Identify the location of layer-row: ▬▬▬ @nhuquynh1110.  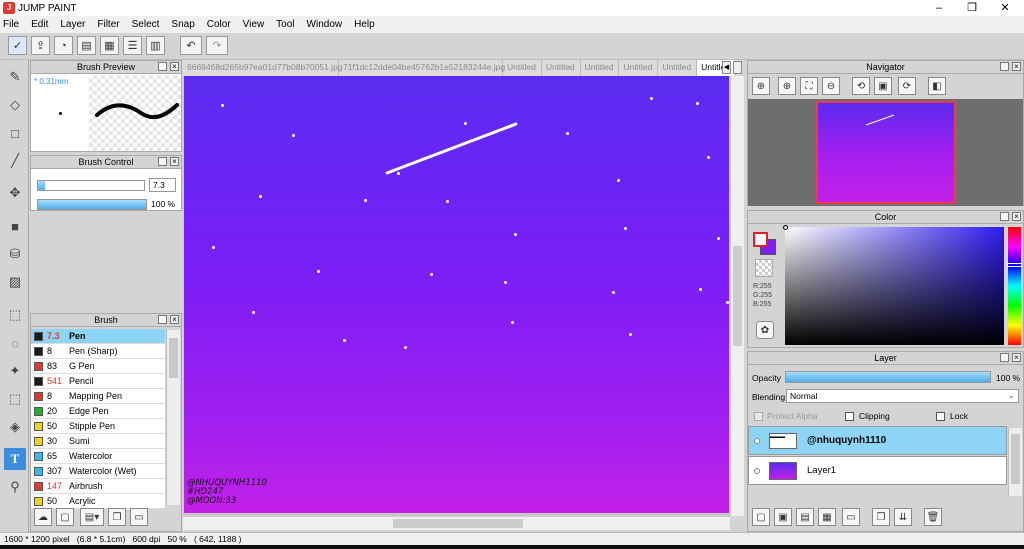
(877, 440).